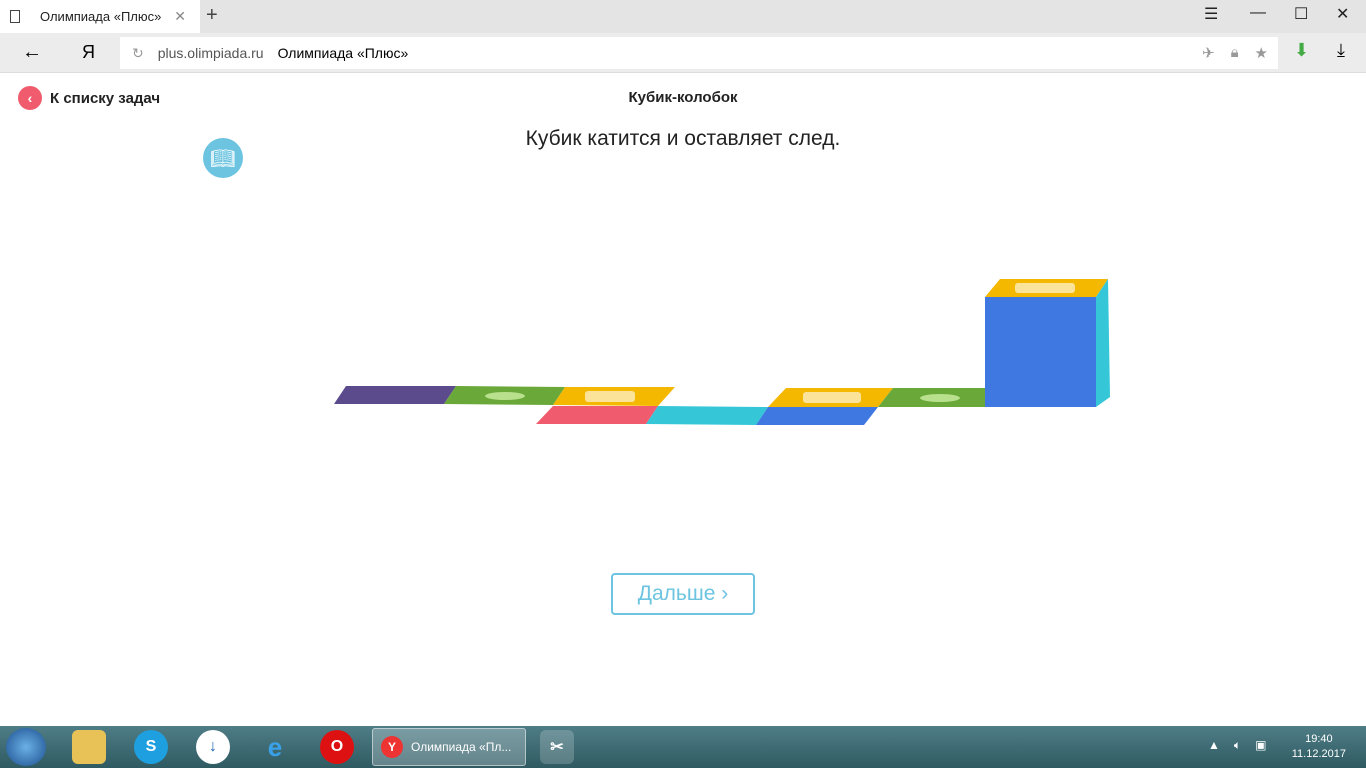 Image resolution: width=1366 pixels, height=768 pixels. Describe the element at coordinates (1260, 745) in the screenshot. I see `network-icon: ▣` at that location.